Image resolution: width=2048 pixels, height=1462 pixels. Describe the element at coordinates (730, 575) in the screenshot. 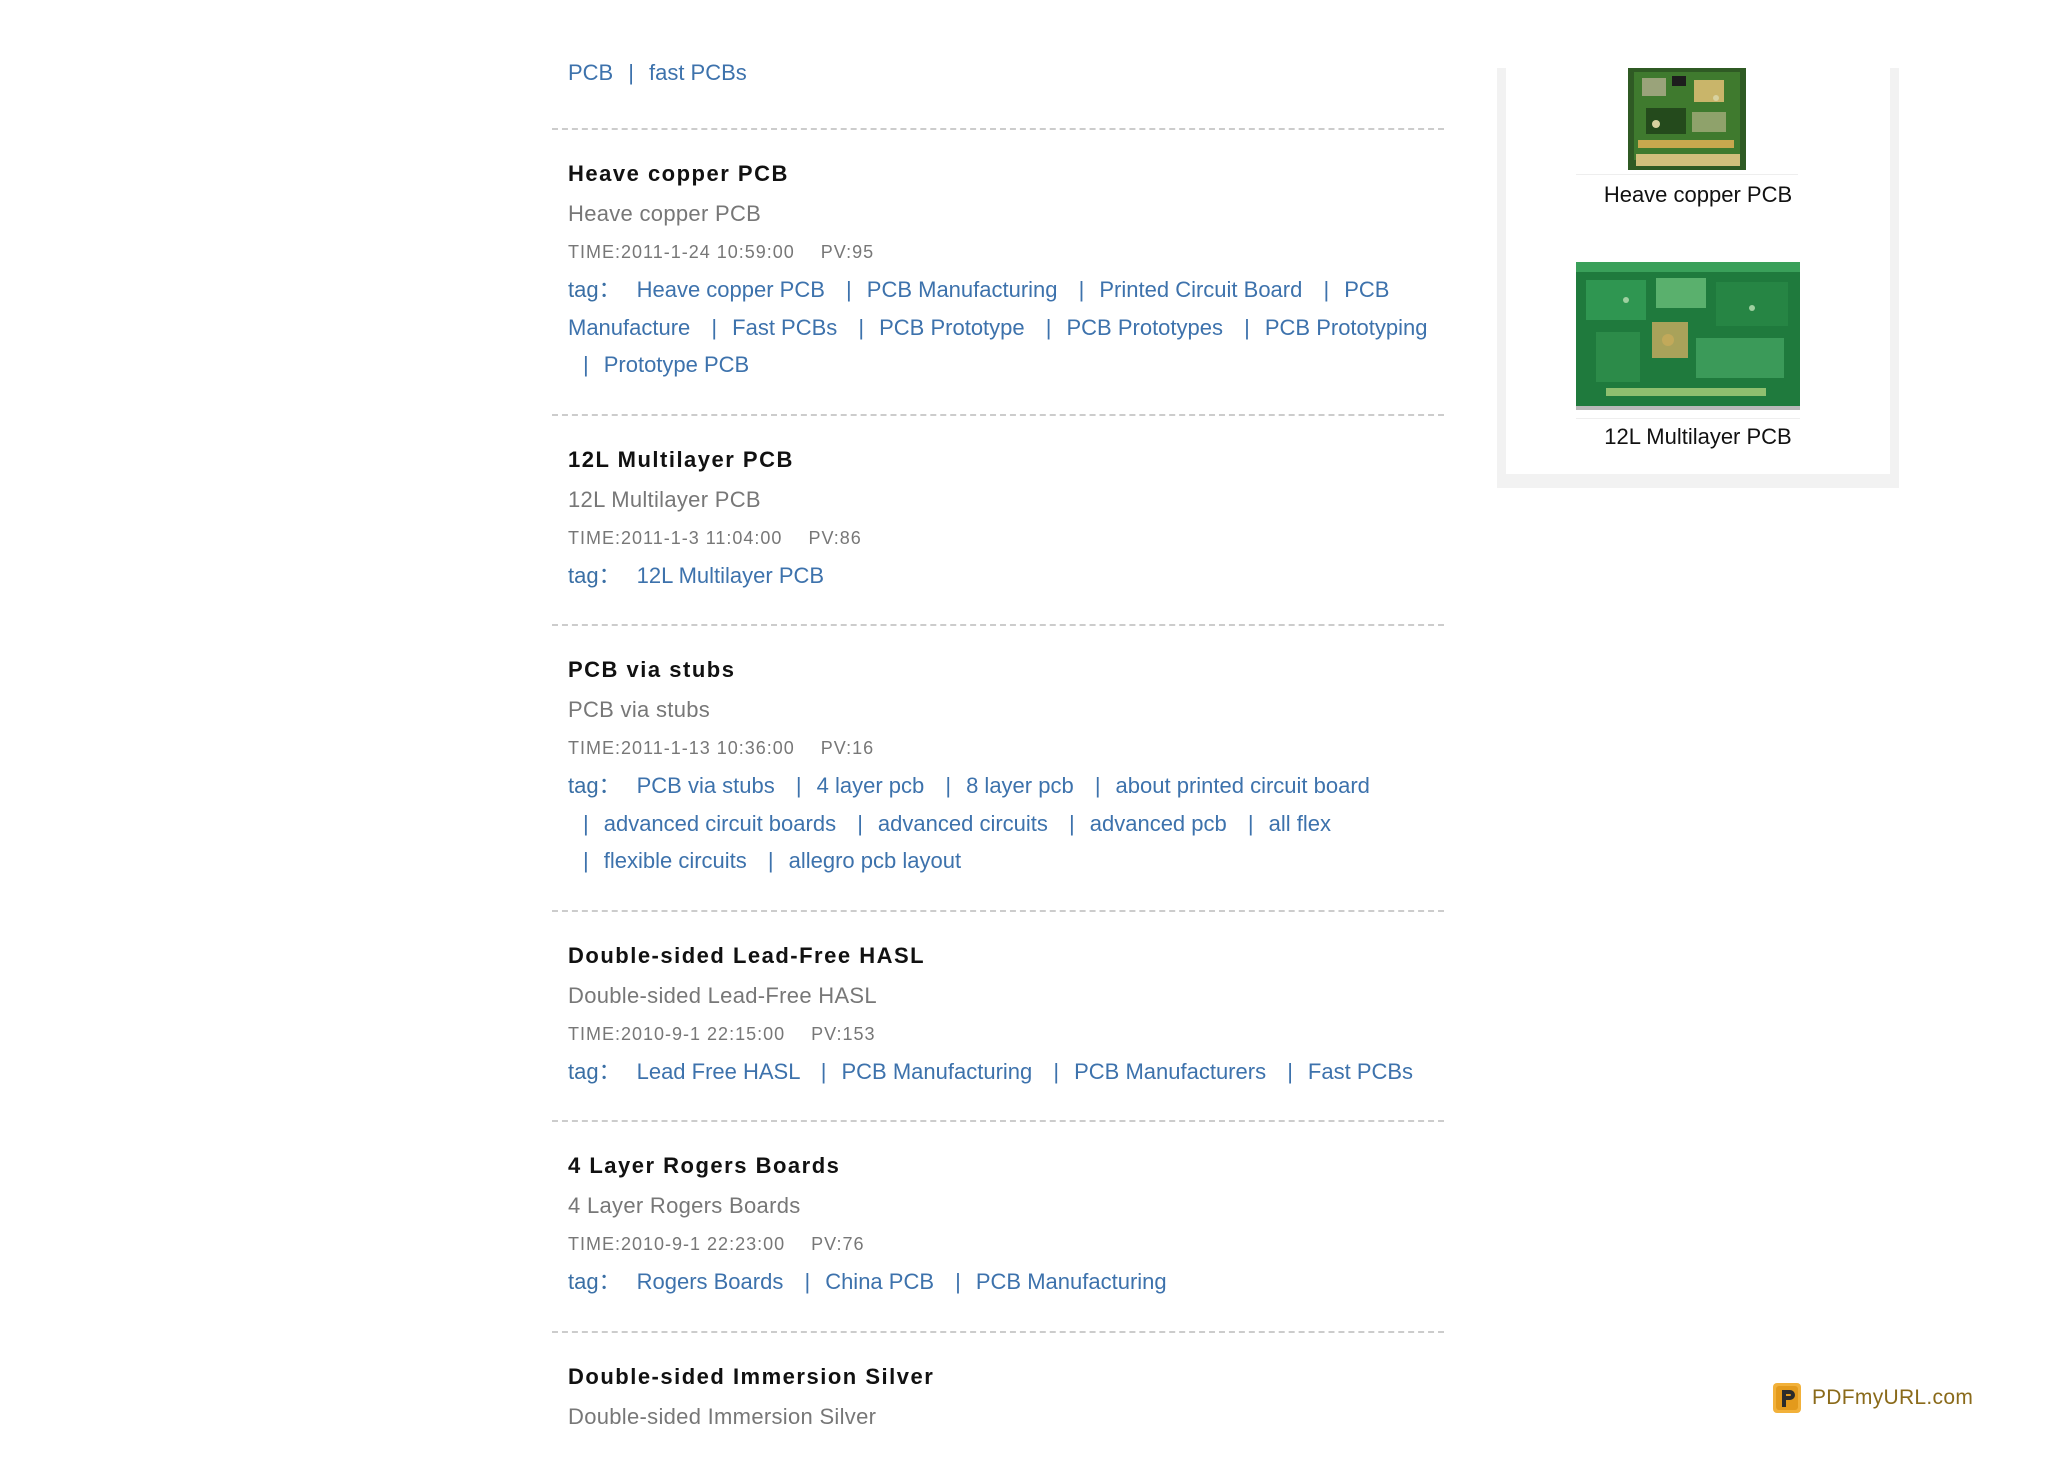

I see `tag-link: 12L Multilayer PCB` at that location.